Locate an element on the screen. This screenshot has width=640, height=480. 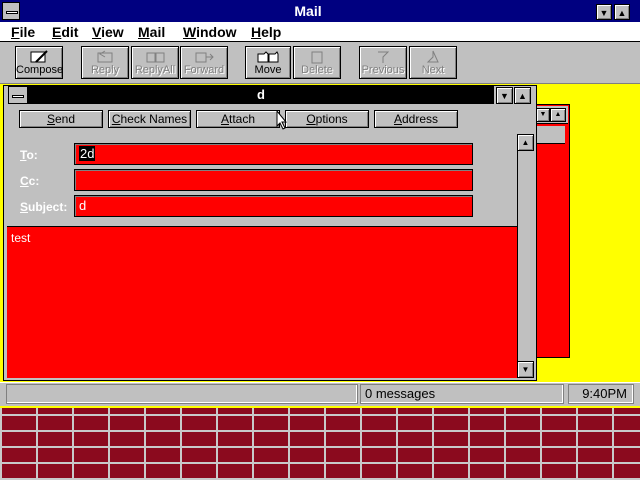
delete-icon is located at coordinates (317, 57).